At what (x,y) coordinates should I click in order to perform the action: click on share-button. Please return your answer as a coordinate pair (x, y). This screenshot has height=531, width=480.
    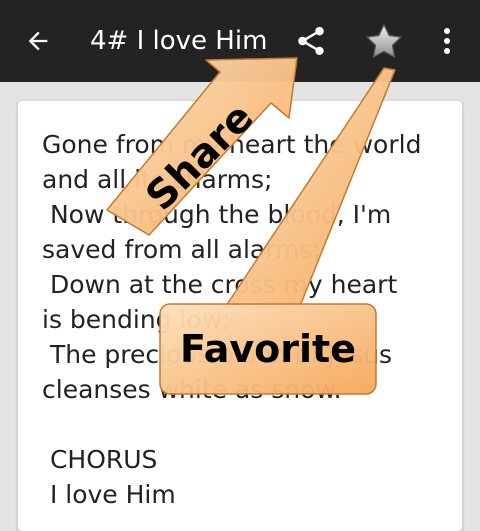
    Looking at the image, I should click on (311, 41).